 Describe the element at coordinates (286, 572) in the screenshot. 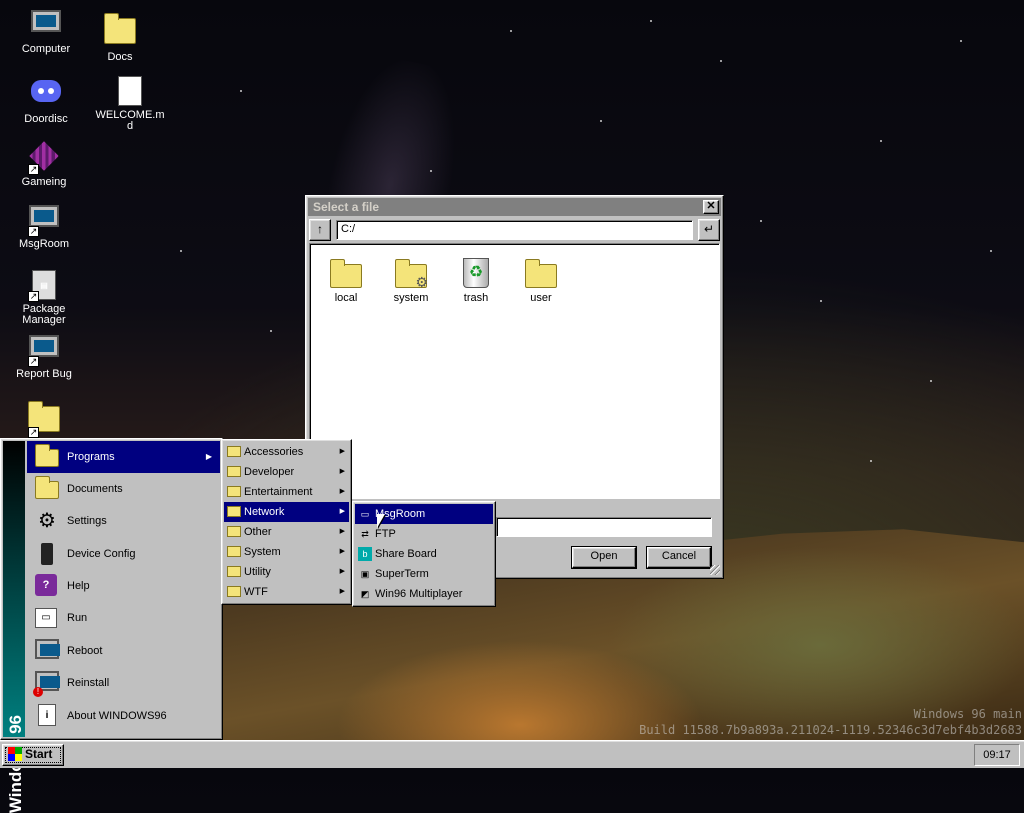

I see `programs-item-utility: Utility ▶` at that location.